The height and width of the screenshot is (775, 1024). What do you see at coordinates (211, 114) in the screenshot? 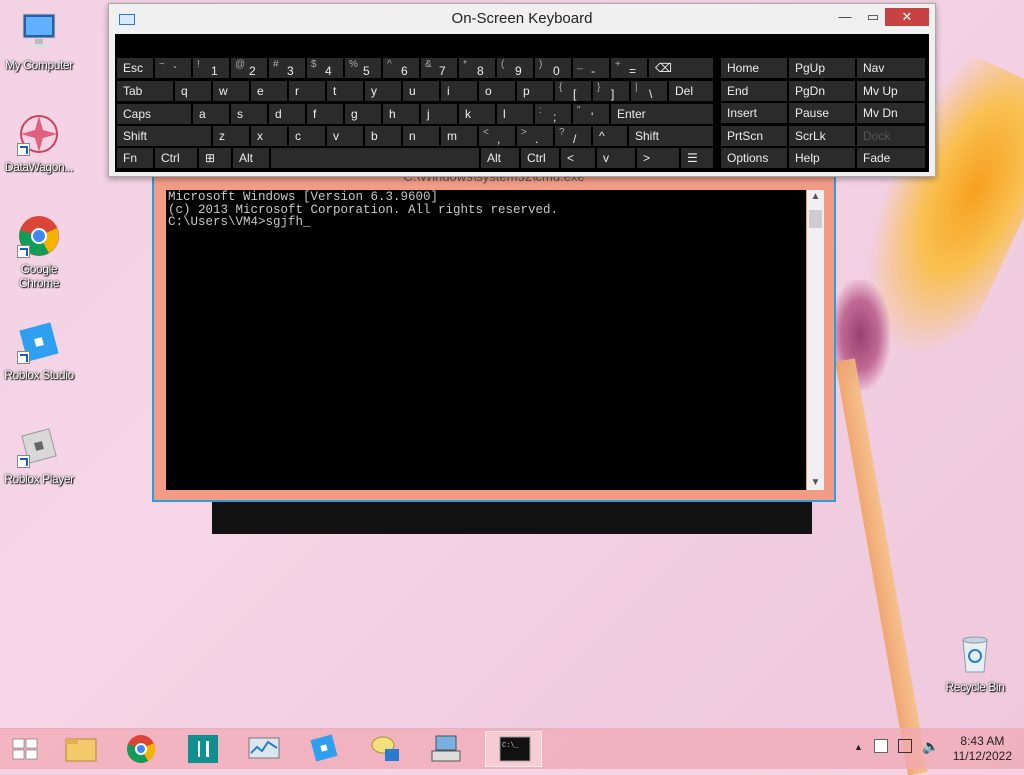
I see `key-a: a` at bounding box center [211, 114].